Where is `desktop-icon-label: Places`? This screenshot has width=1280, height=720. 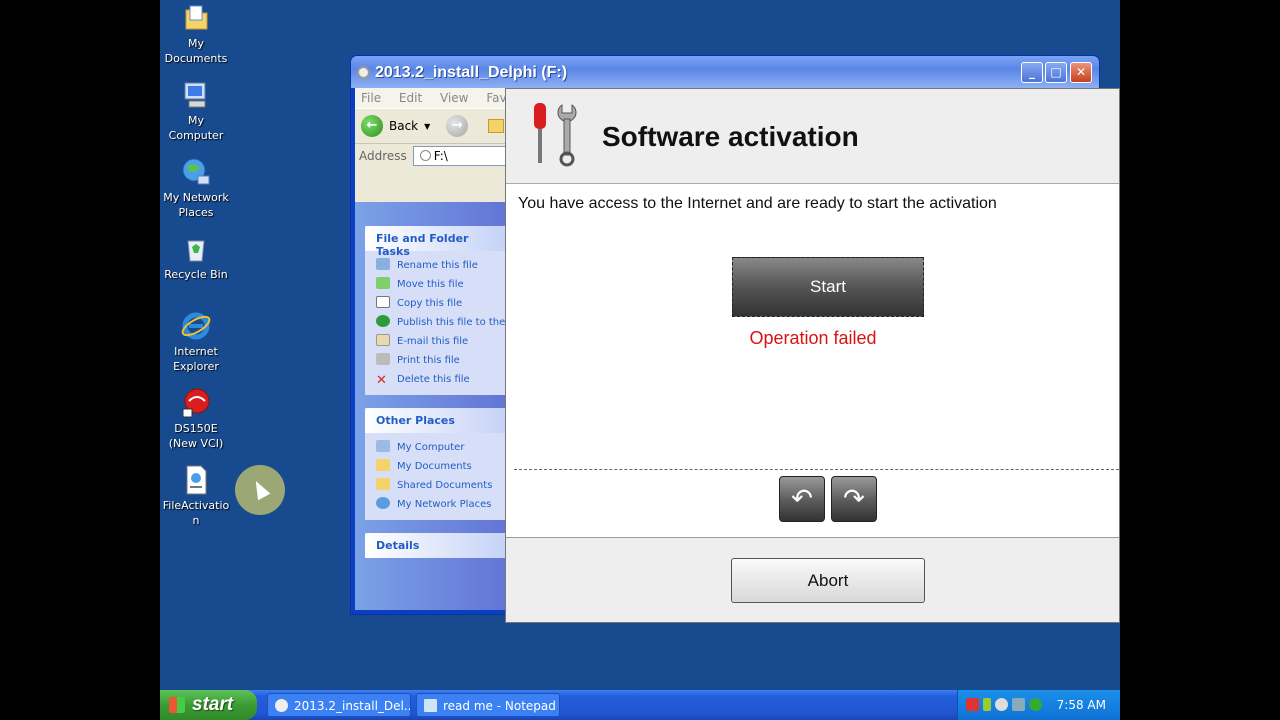 desktop-icon-label: Places is located at coordinates (196, 212).